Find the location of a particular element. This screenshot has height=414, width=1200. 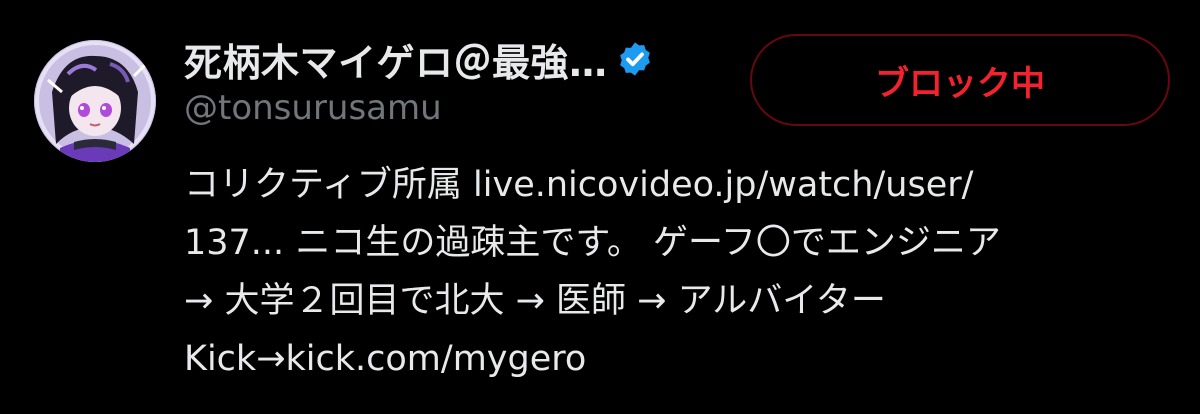

blocked-button: ブロック中 is located at coordinates (960, 80).